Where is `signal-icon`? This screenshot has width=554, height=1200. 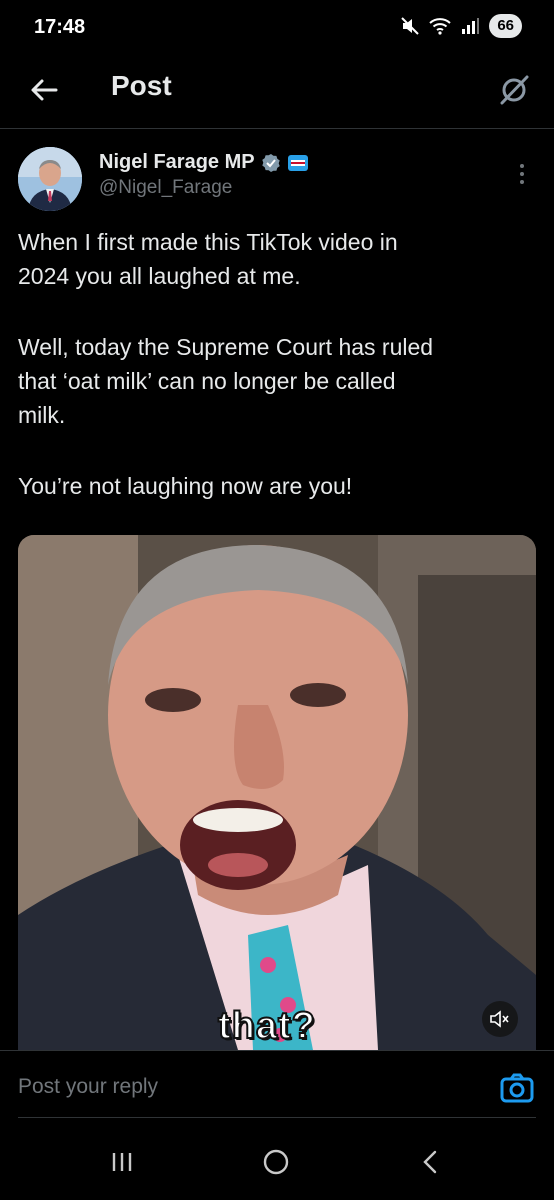
signal-icon is located at coordinates (470, 26).